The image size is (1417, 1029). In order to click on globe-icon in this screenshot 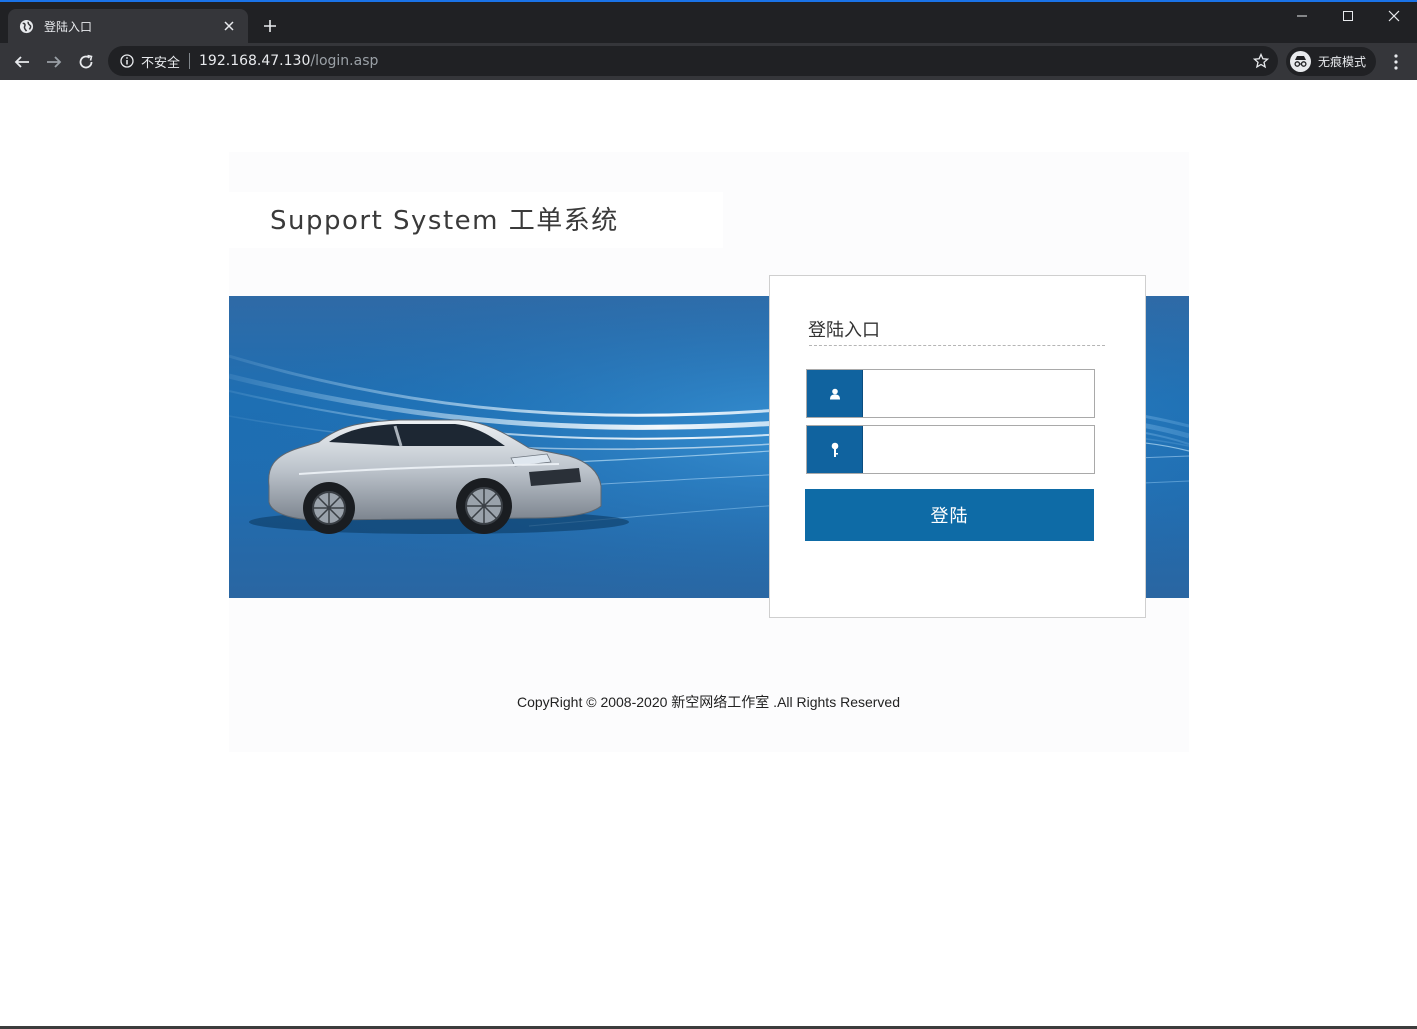, I will do `click(26, 26)`.